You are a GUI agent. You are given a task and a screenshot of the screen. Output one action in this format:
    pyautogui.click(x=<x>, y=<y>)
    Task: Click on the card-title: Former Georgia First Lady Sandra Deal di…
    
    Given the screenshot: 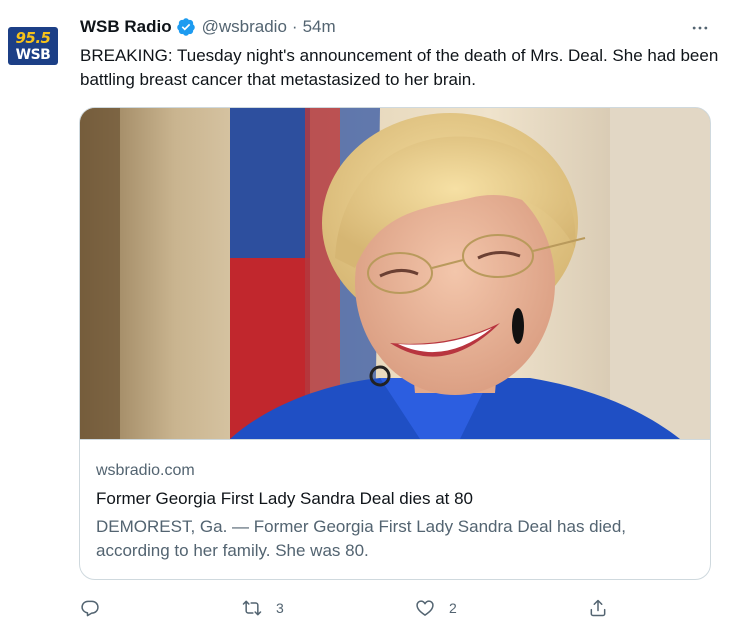 What is the action you would take?
    pyautogui.click(x=285, y=498)
    